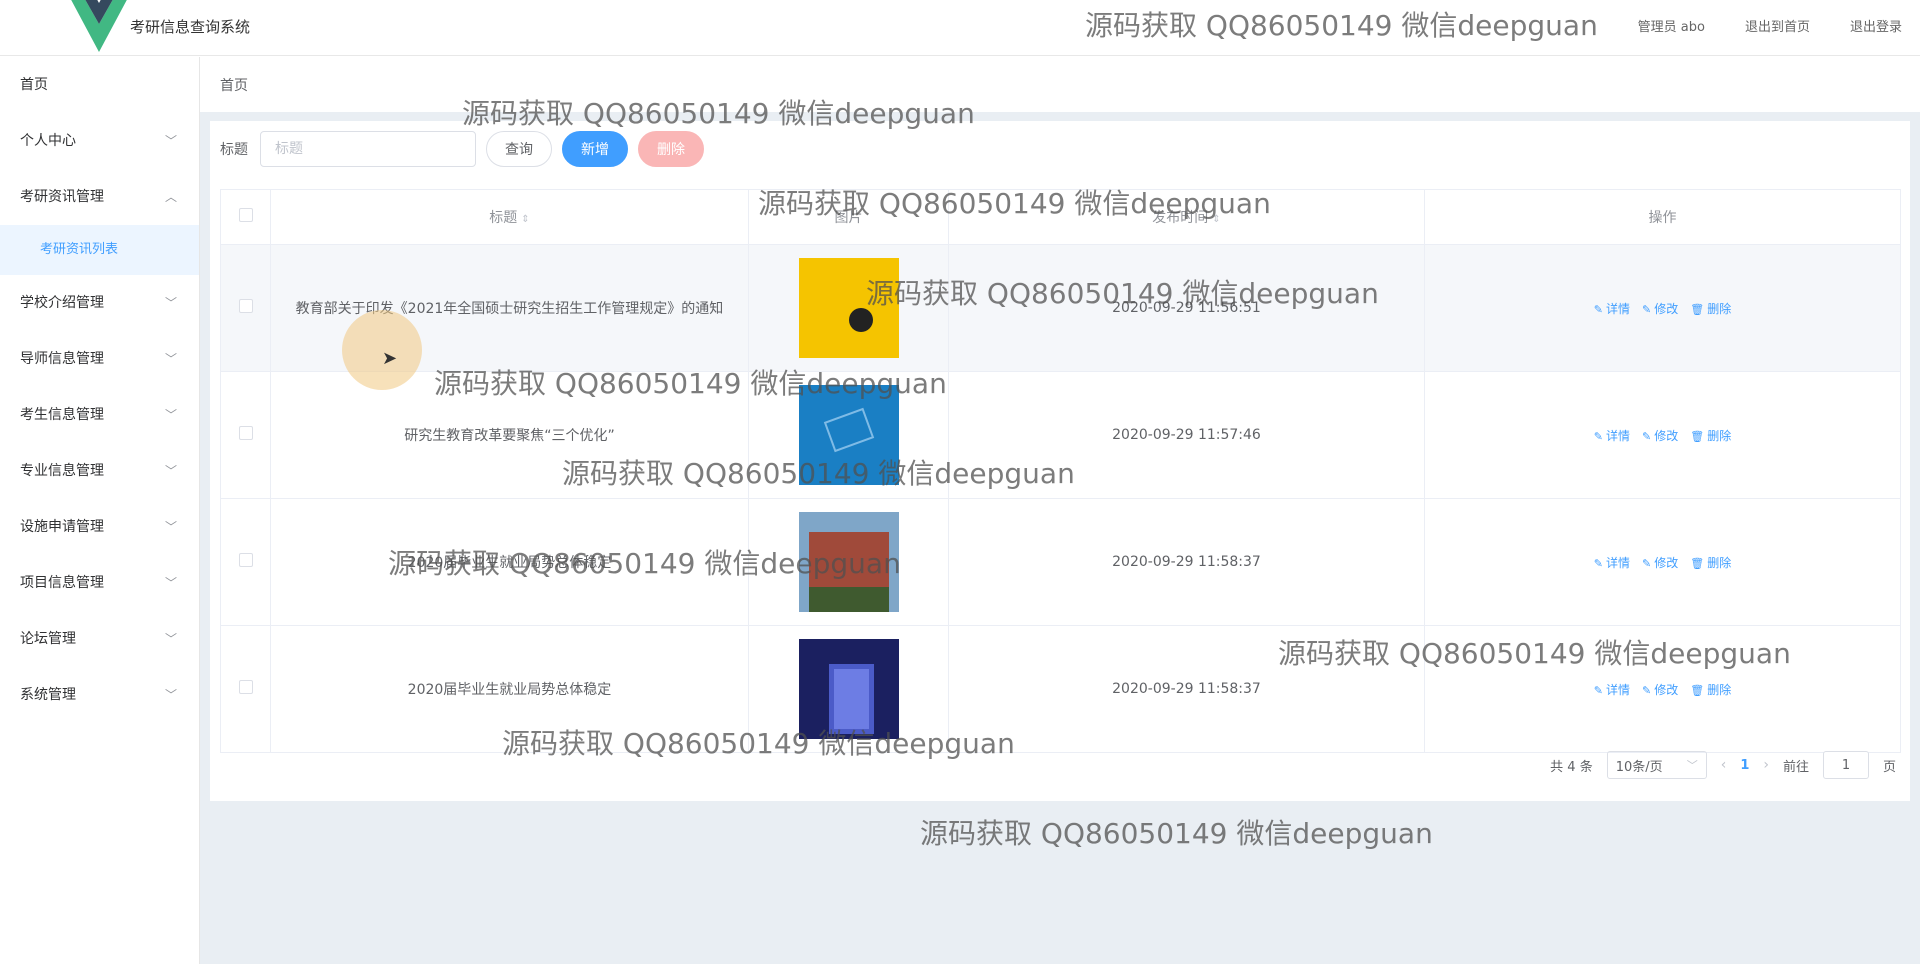  I want to click on sidebar-item-system-management: 系统管理 ﹀, so click(99, 695).